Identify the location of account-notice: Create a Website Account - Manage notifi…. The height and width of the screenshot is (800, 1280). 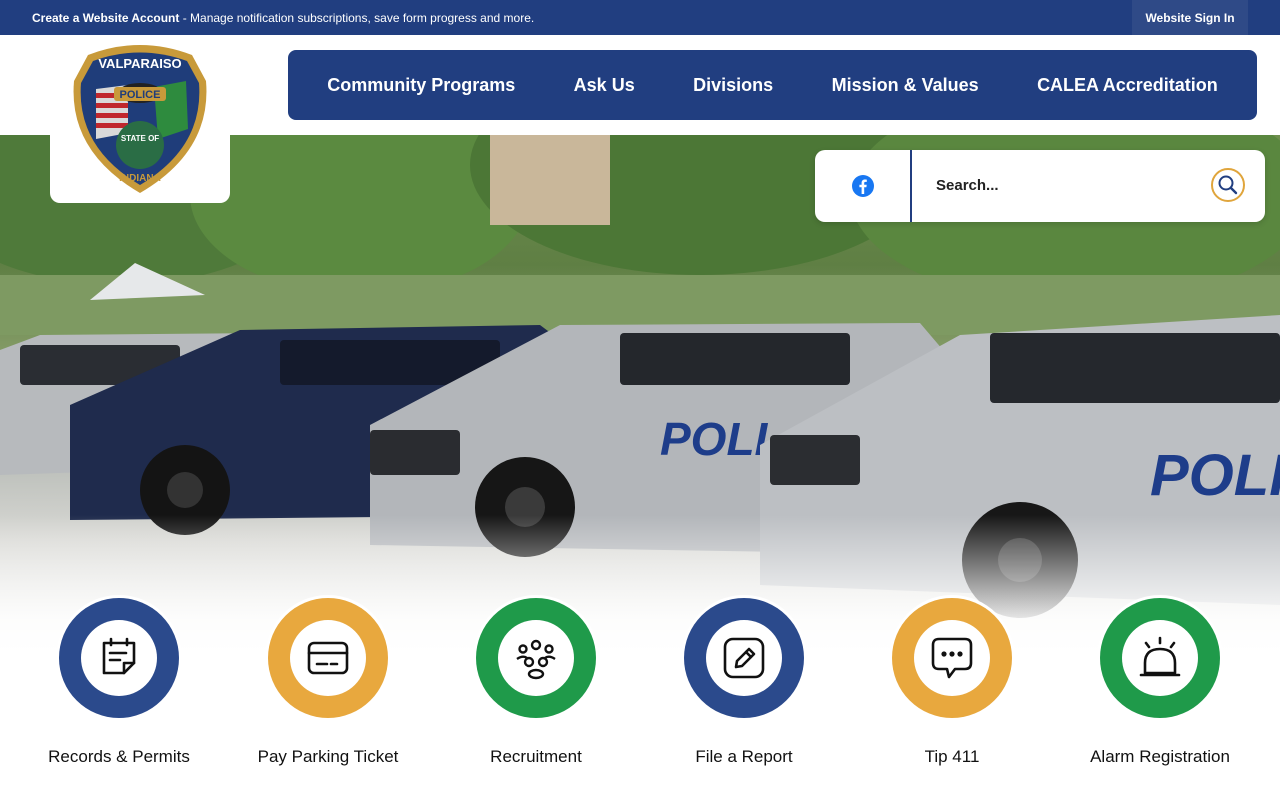
(283, 18).